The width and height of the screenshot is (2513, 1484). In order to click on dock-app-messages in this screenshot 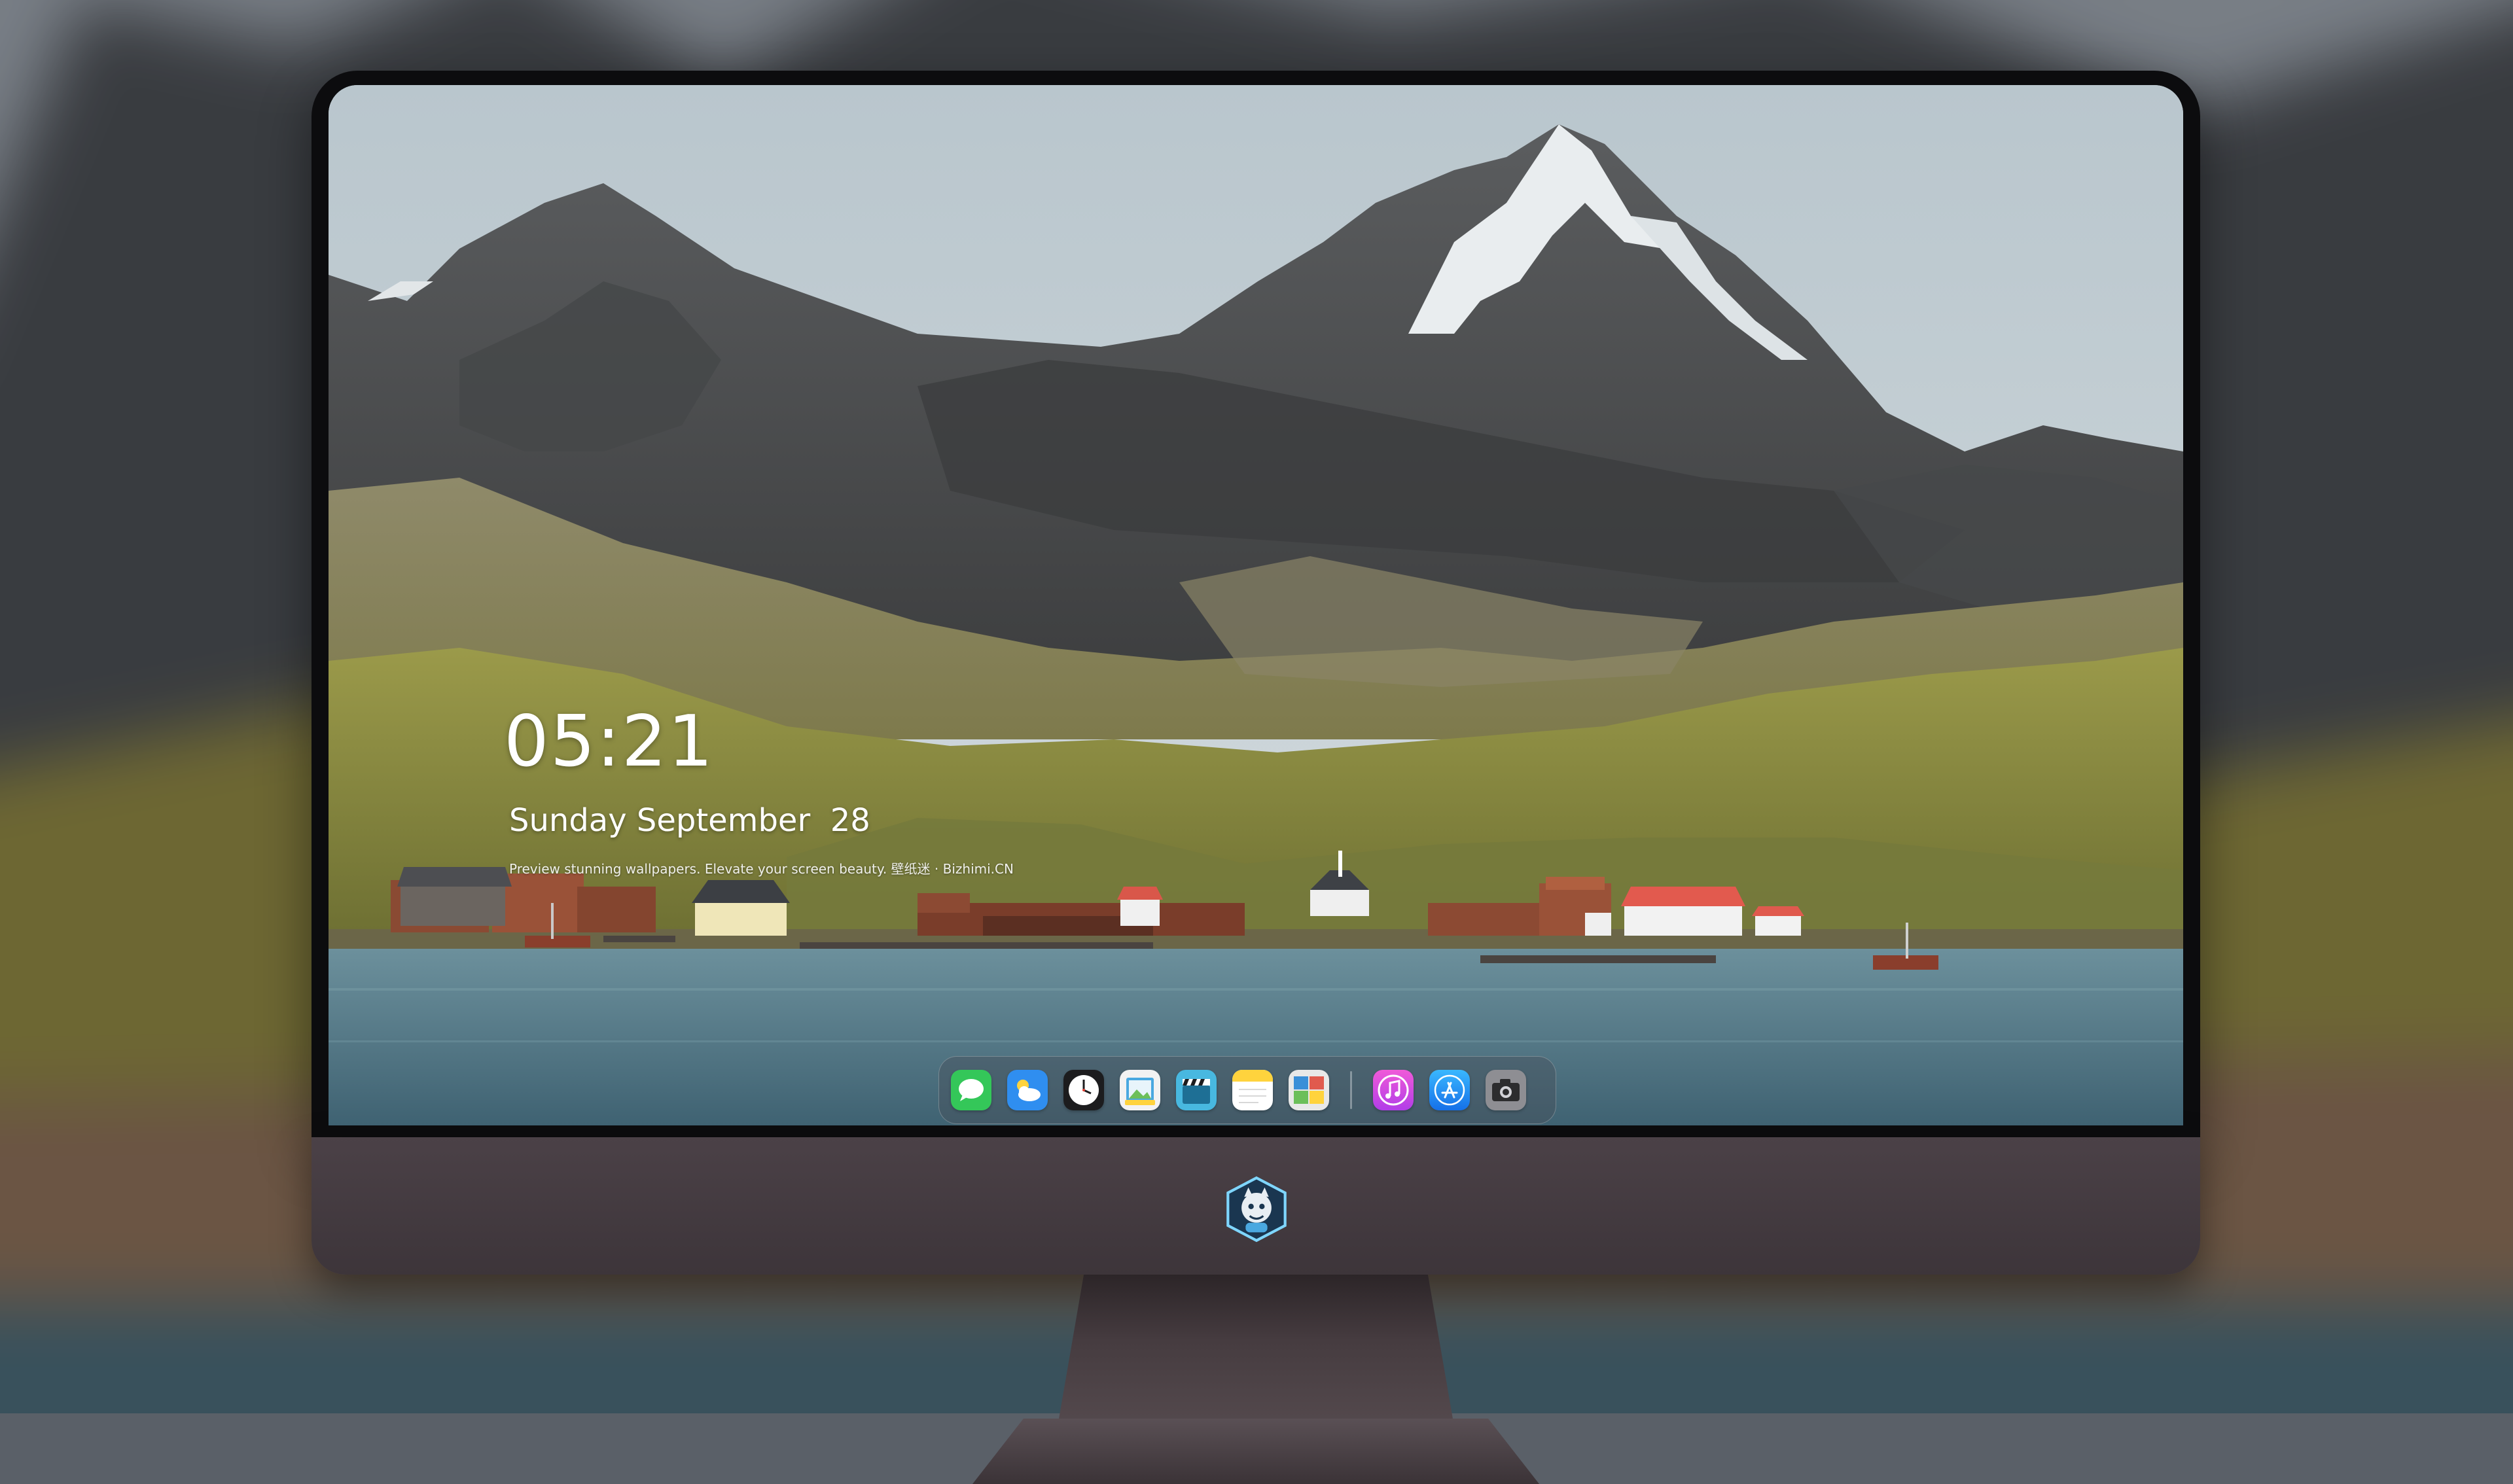, I will do `click(971, 1090)`.